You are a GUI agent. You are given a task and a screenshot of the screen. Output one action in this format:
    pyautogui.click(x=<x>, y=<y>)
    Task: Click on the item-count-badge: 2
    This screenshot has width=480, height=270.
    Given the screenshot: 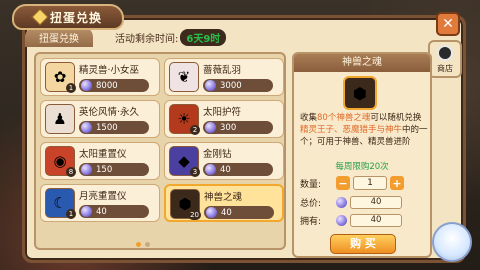 What is the action you would take?
    pyautogui.click(x=195, y=130)
    